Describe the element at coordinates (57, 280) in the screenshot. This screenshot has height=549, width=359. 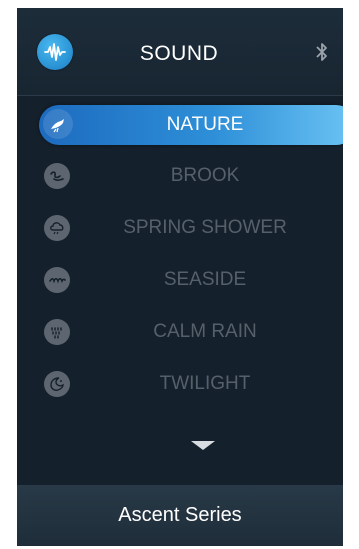
I see `waves-icon` at that location.